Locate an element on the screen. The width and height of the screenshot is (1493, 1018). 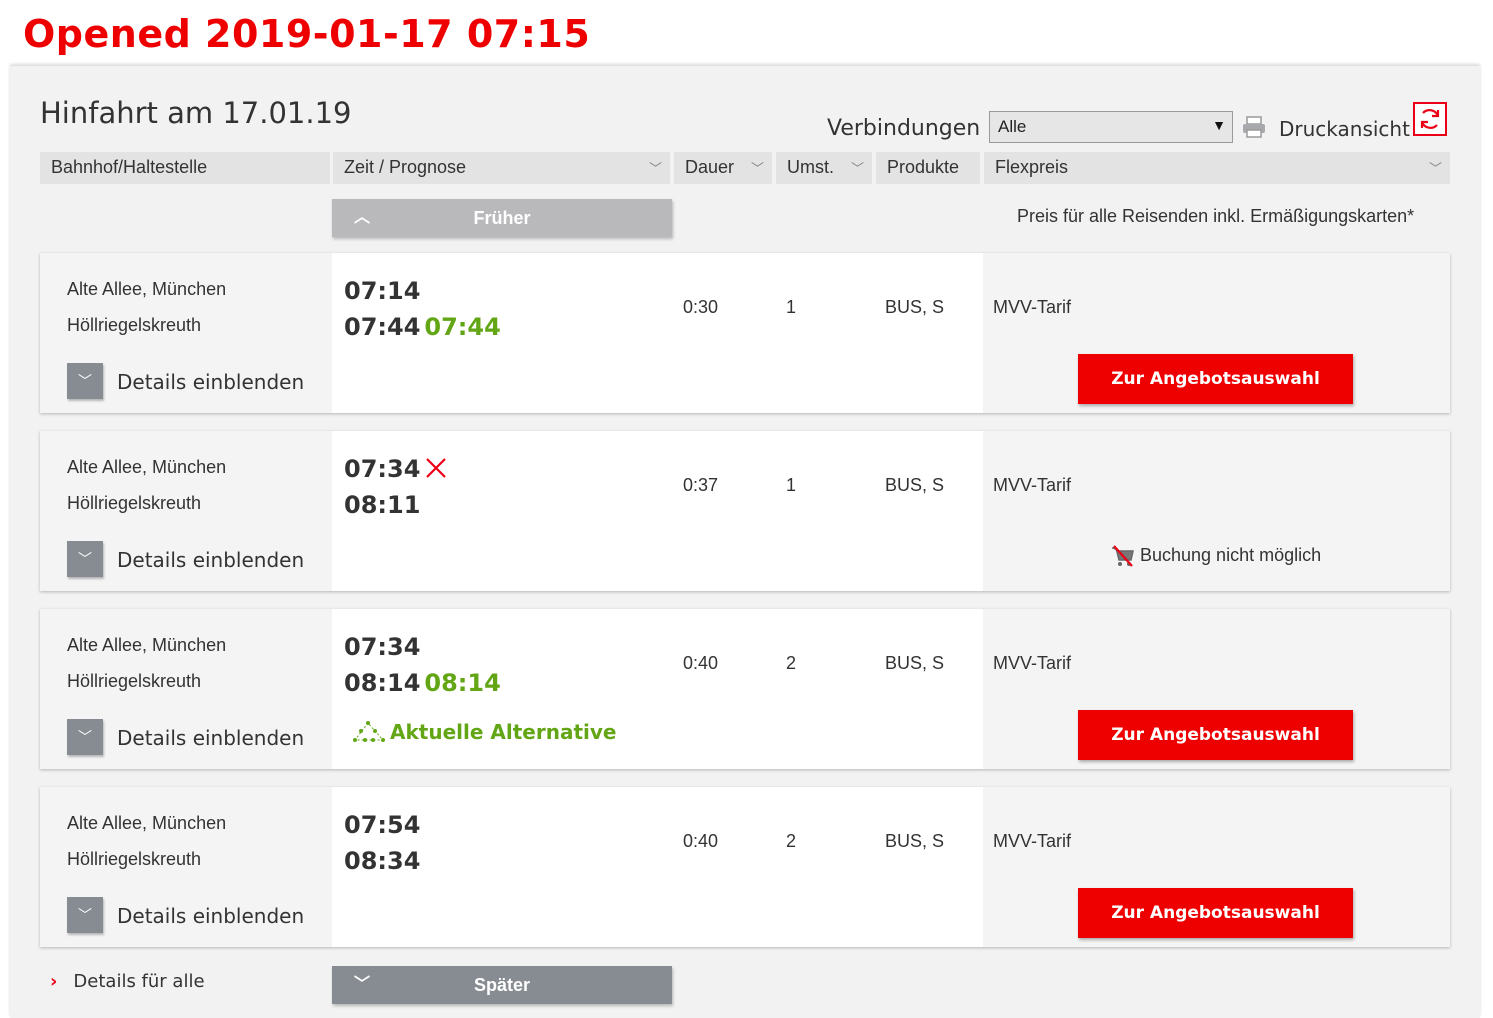
column-header-price: Flexpreis ﹀ is located at coordinates (1217, 168).